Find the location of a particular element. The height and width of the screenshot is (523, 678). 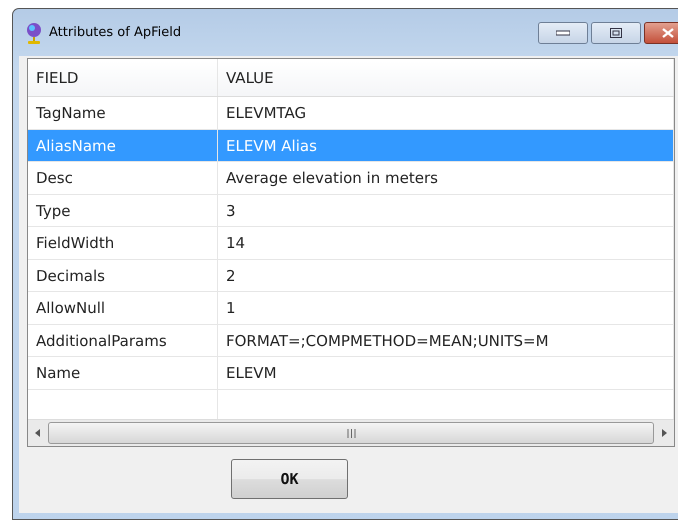

globe-icon is located at coordinates (34, 33).